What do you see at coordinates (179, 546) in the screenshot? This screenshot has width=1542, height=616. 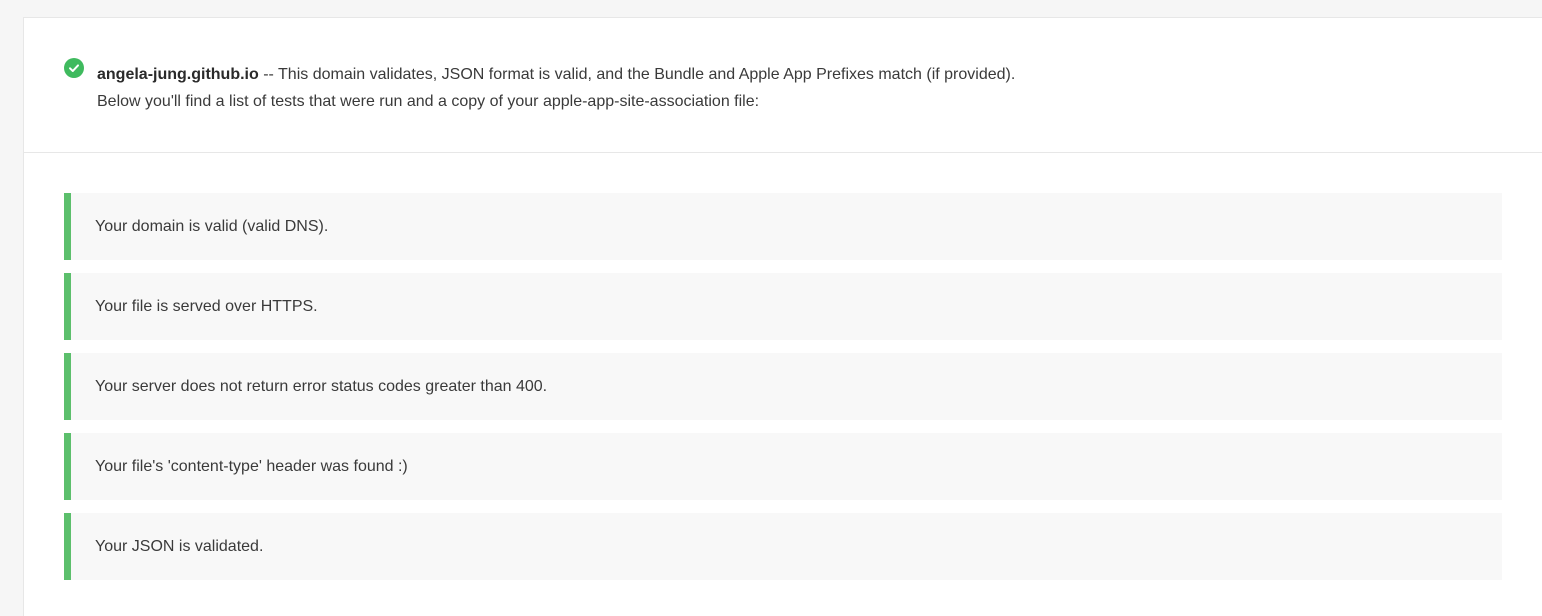 I see `test-result-label: Your JSON is validated.` at bounding box center [179, 546].